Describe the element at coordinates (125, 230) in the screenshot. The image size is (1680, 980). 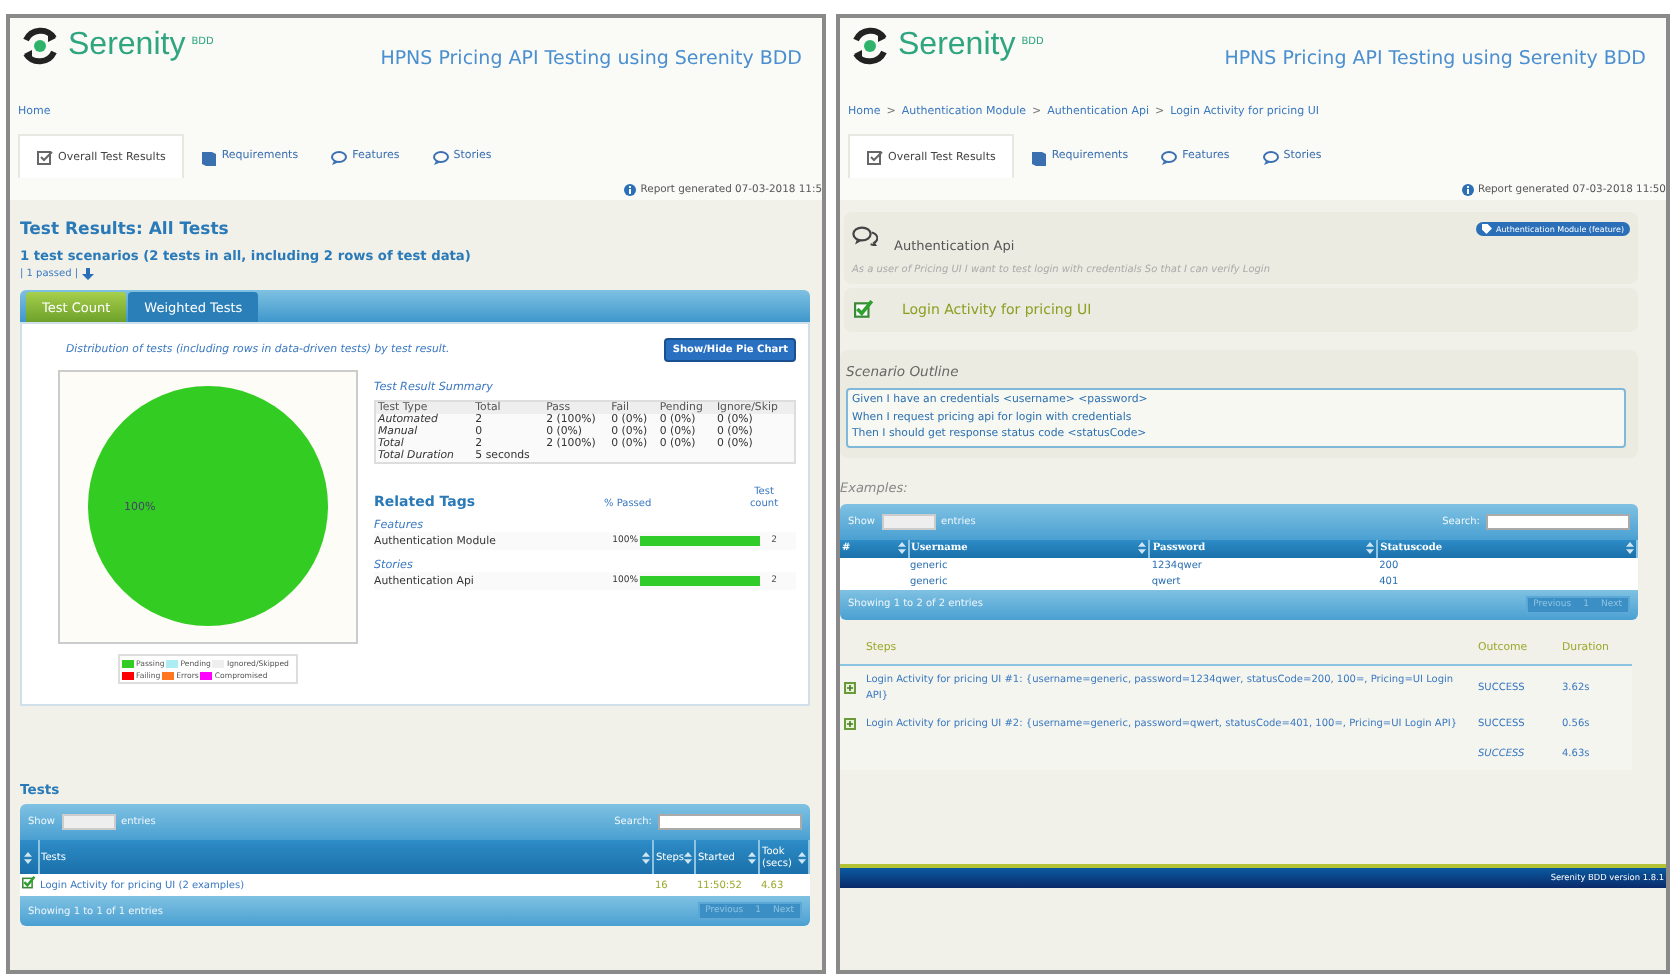
I see `page-heading: Test Results: All Tests` at that location.